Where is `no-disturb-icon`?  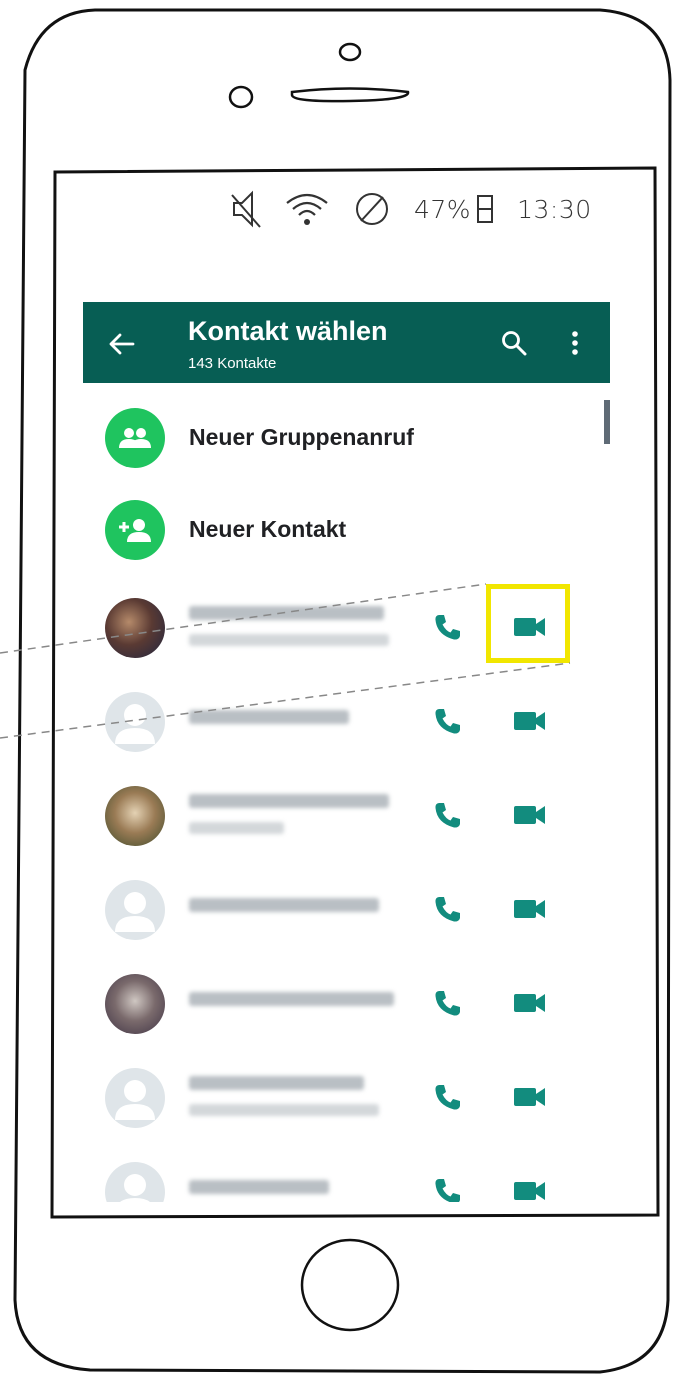
no-disturb-icon is located at coordinates (372, 209).